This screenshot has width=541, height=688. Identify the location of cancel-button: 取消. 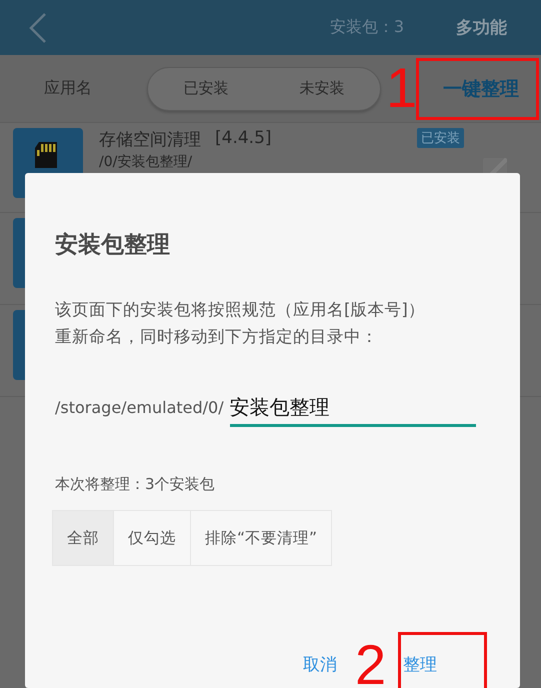
(320, 664).